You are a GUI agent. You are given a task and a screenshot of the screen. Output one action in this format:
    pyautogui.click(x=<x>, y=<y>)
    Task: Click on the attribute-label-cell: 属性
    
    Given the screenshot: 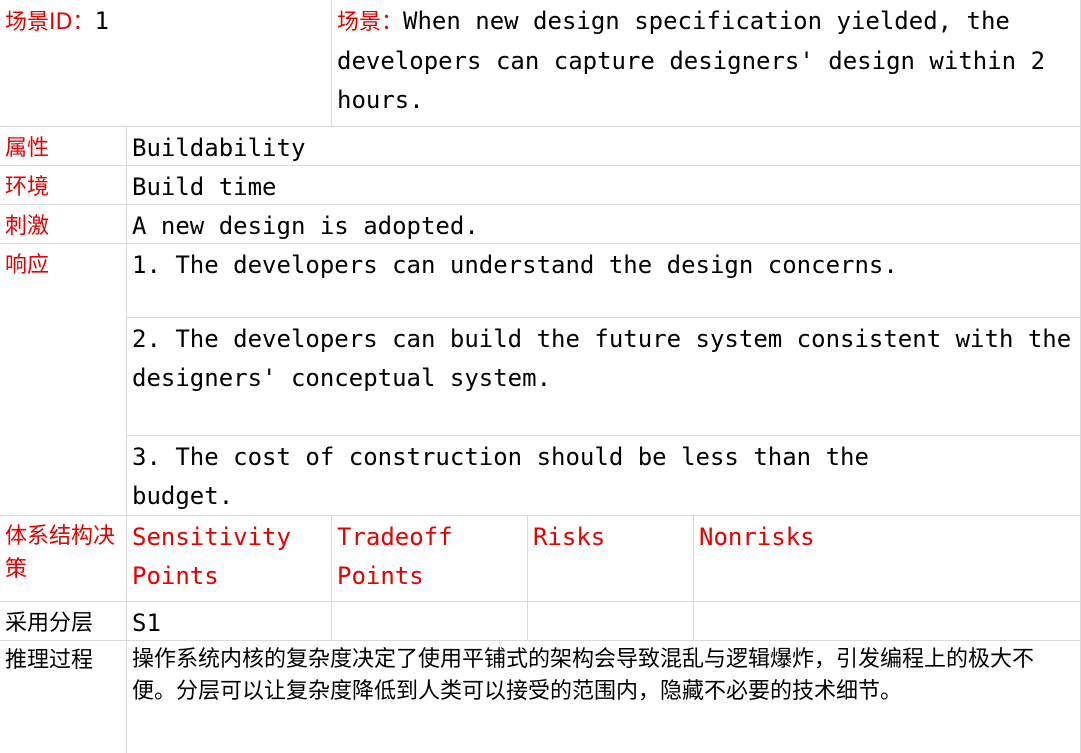 What is the action you would take?
    pyautogui.click(x=63, y=146)
    